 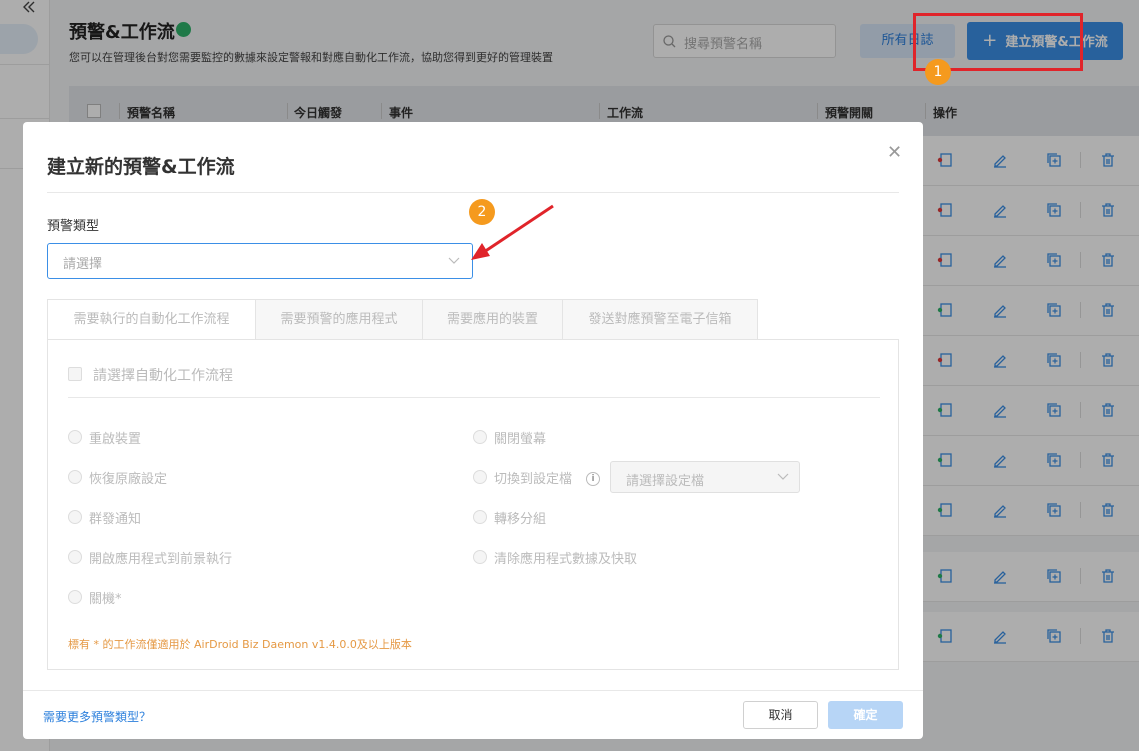 I want to click on annotation-arrow, so click(x=512, y=232).